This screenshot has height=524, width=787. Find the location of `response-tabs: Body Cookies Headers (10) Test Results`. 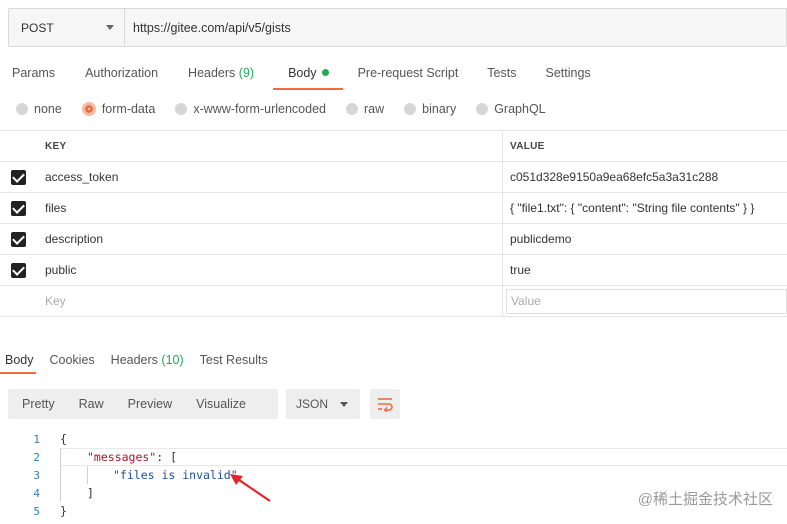

response-tabs: Body Cookies Headers (10) Test Results is located at coordinates (142, 363).